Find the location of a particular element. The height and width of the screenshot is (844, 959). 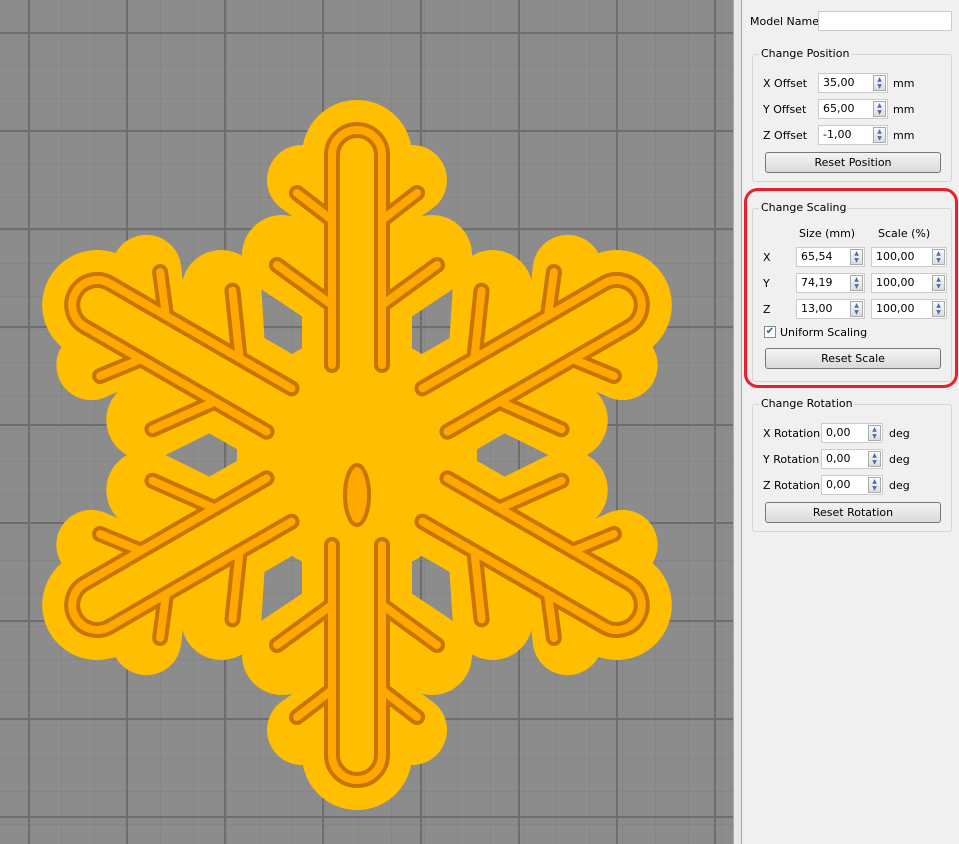

model-name-label: Model Name: is located at coordinates (786, 21).